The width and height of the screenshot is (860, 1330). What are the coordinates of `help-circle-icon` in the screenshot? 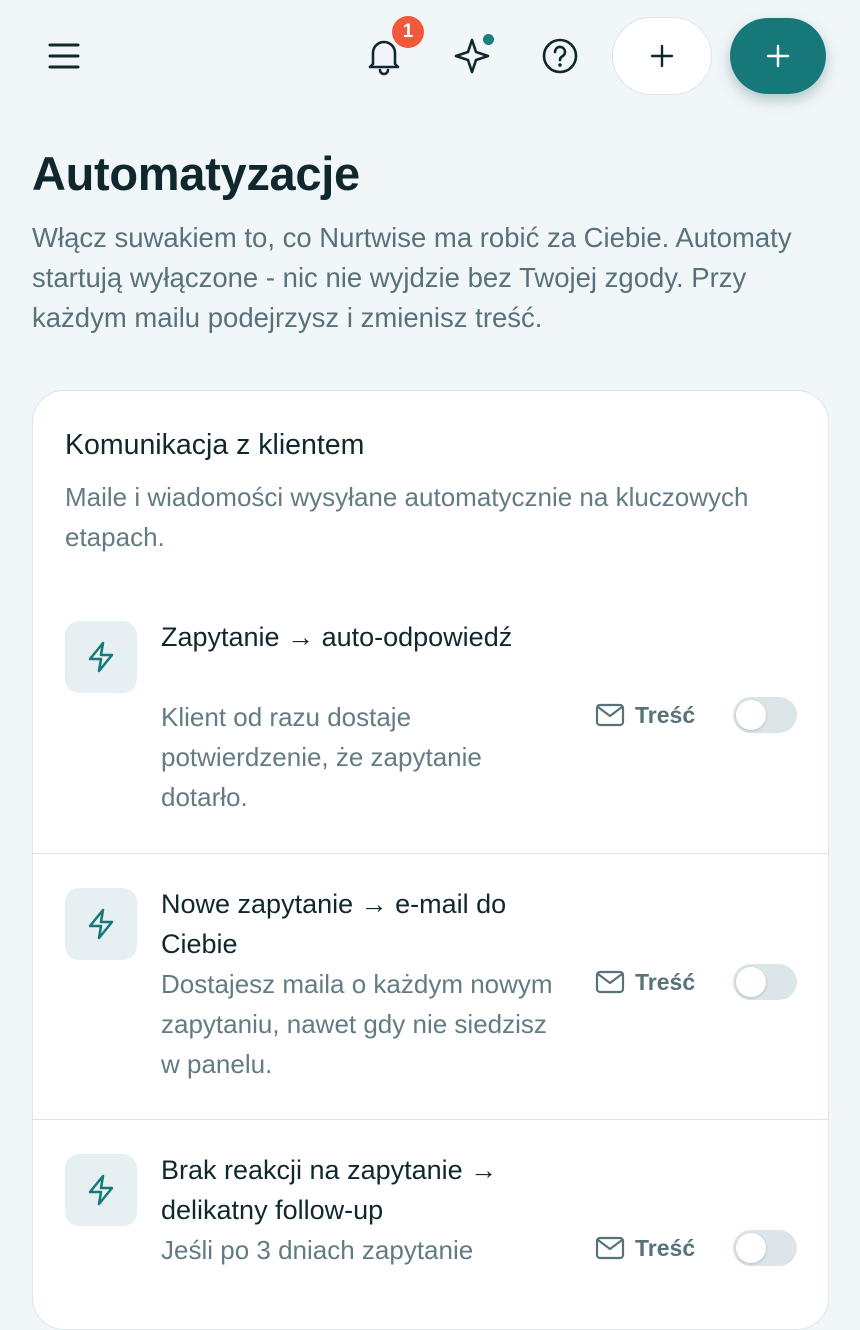 It's located at (560, 56).